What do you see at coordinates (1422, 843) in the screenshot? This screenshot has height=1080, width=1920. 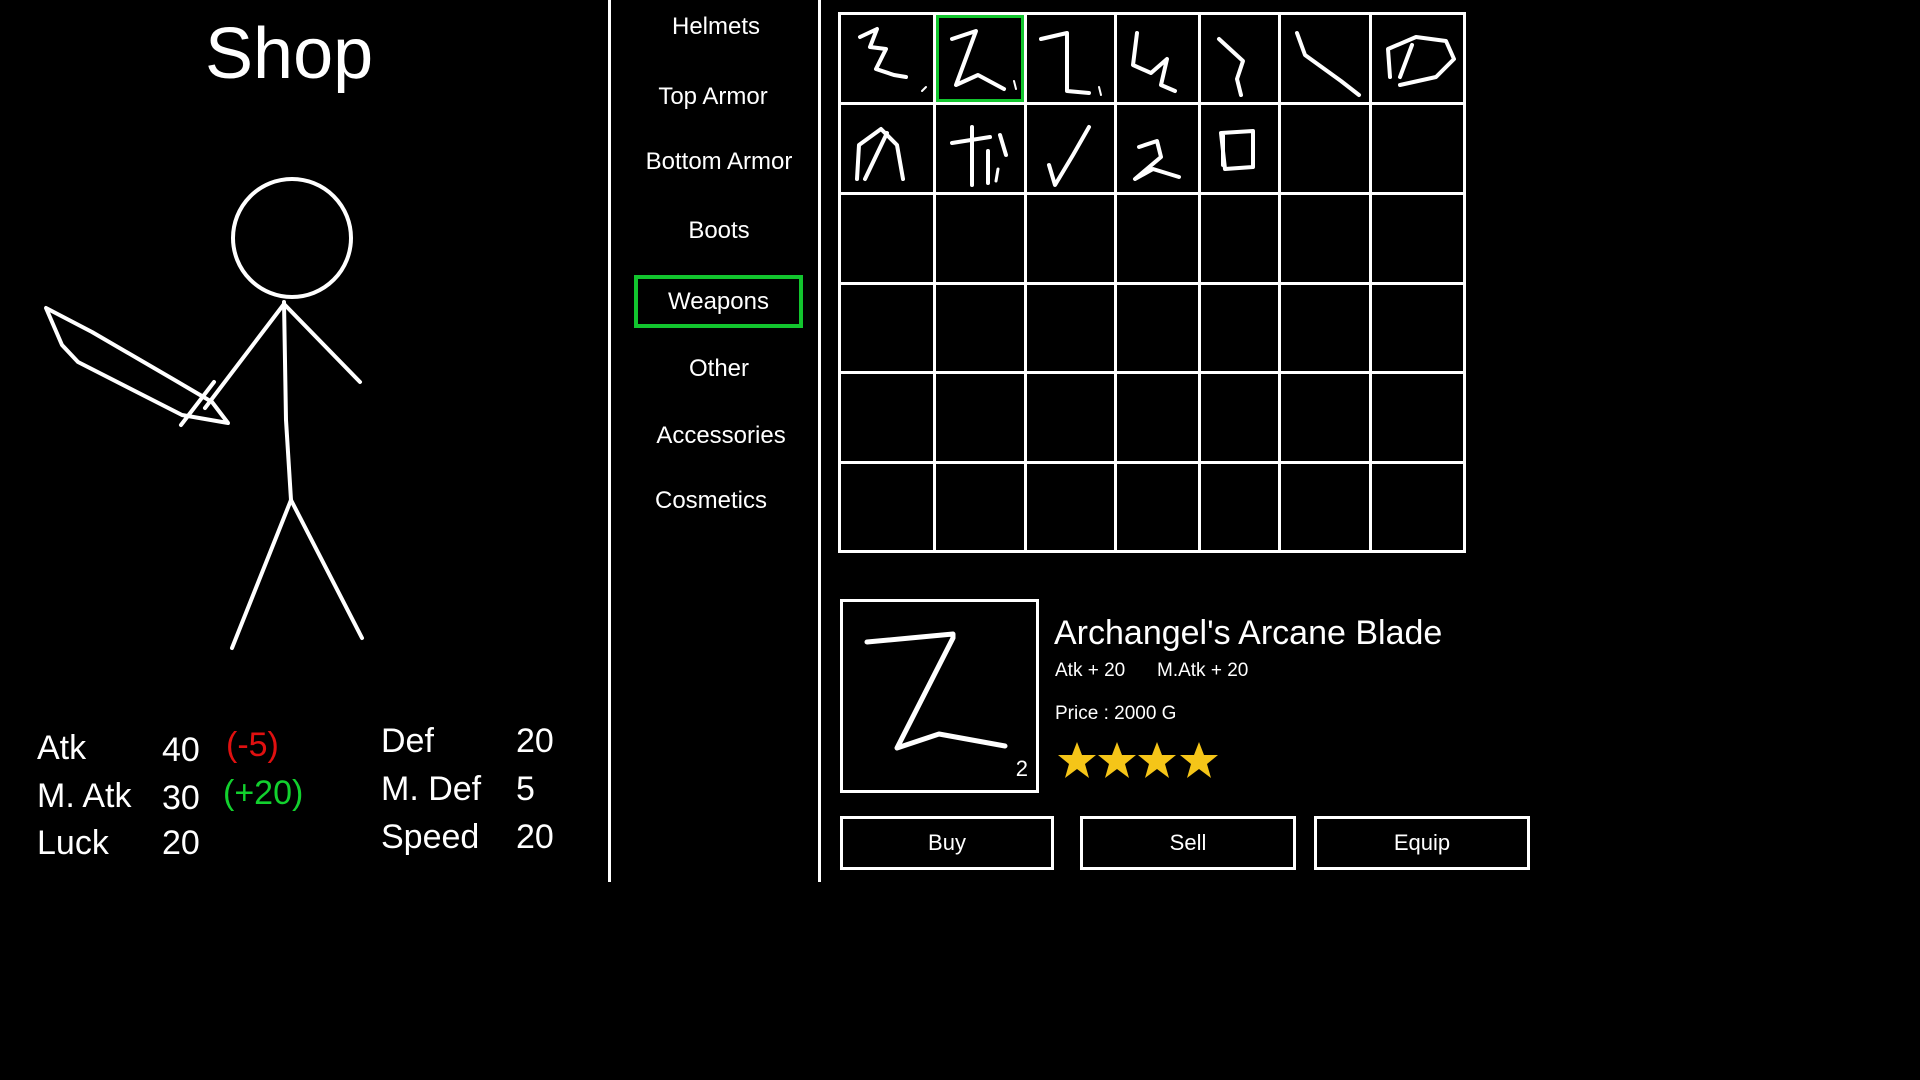 I see `equip-button: Equip` at bounding box center [1422, 843].